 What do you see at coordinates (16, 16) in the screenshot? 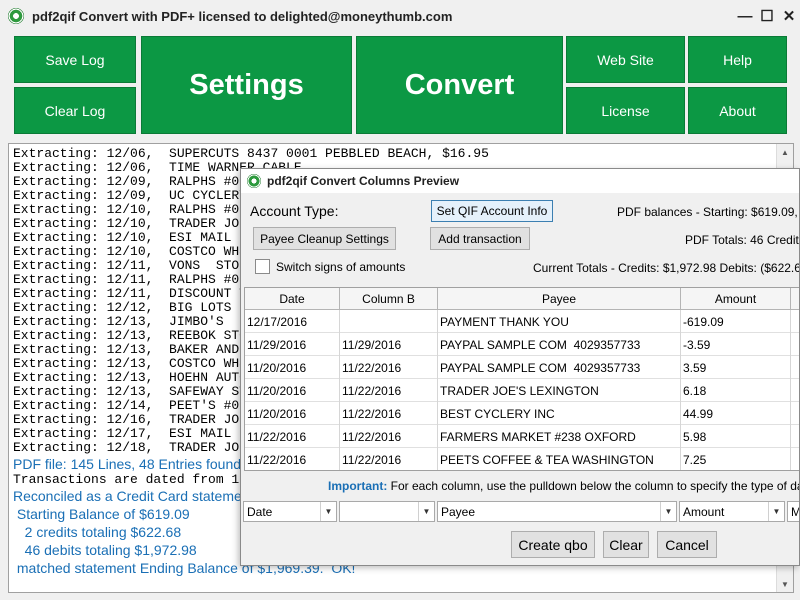
I see `app-logo-icon` at bounding box center [16, 16].